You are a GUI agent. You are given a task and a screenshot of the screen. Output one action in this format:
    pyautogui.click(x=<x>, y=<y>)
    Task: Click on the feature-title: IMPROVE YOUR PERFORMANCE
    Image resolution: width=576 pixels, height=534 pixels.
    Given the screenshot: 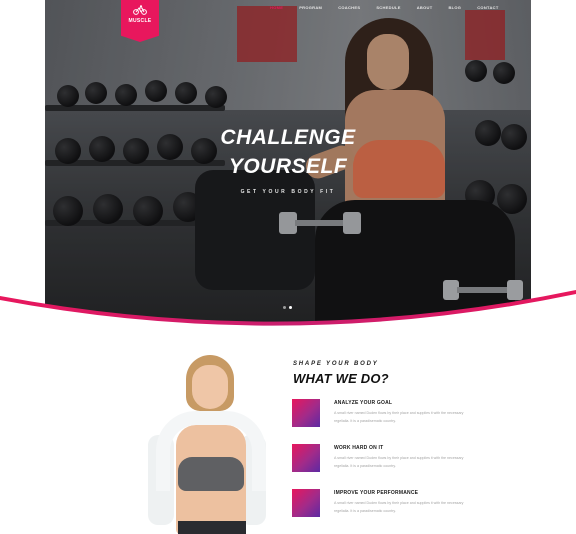 What is the action you would take?
    pyautogui.click(x=376, y=493)
    